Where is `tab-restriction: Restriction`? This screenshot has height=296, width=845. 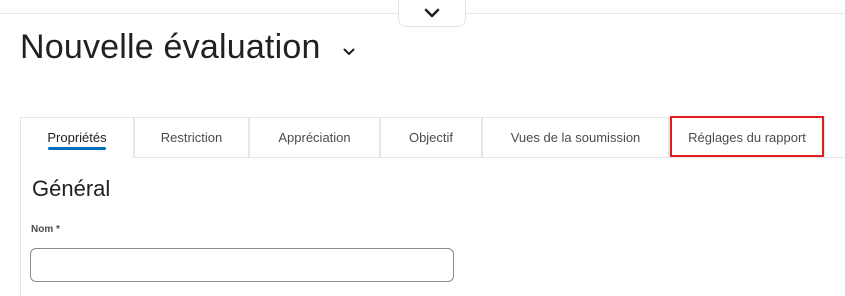
tab-restriction: Restriction is located at coordinates (191, 137).